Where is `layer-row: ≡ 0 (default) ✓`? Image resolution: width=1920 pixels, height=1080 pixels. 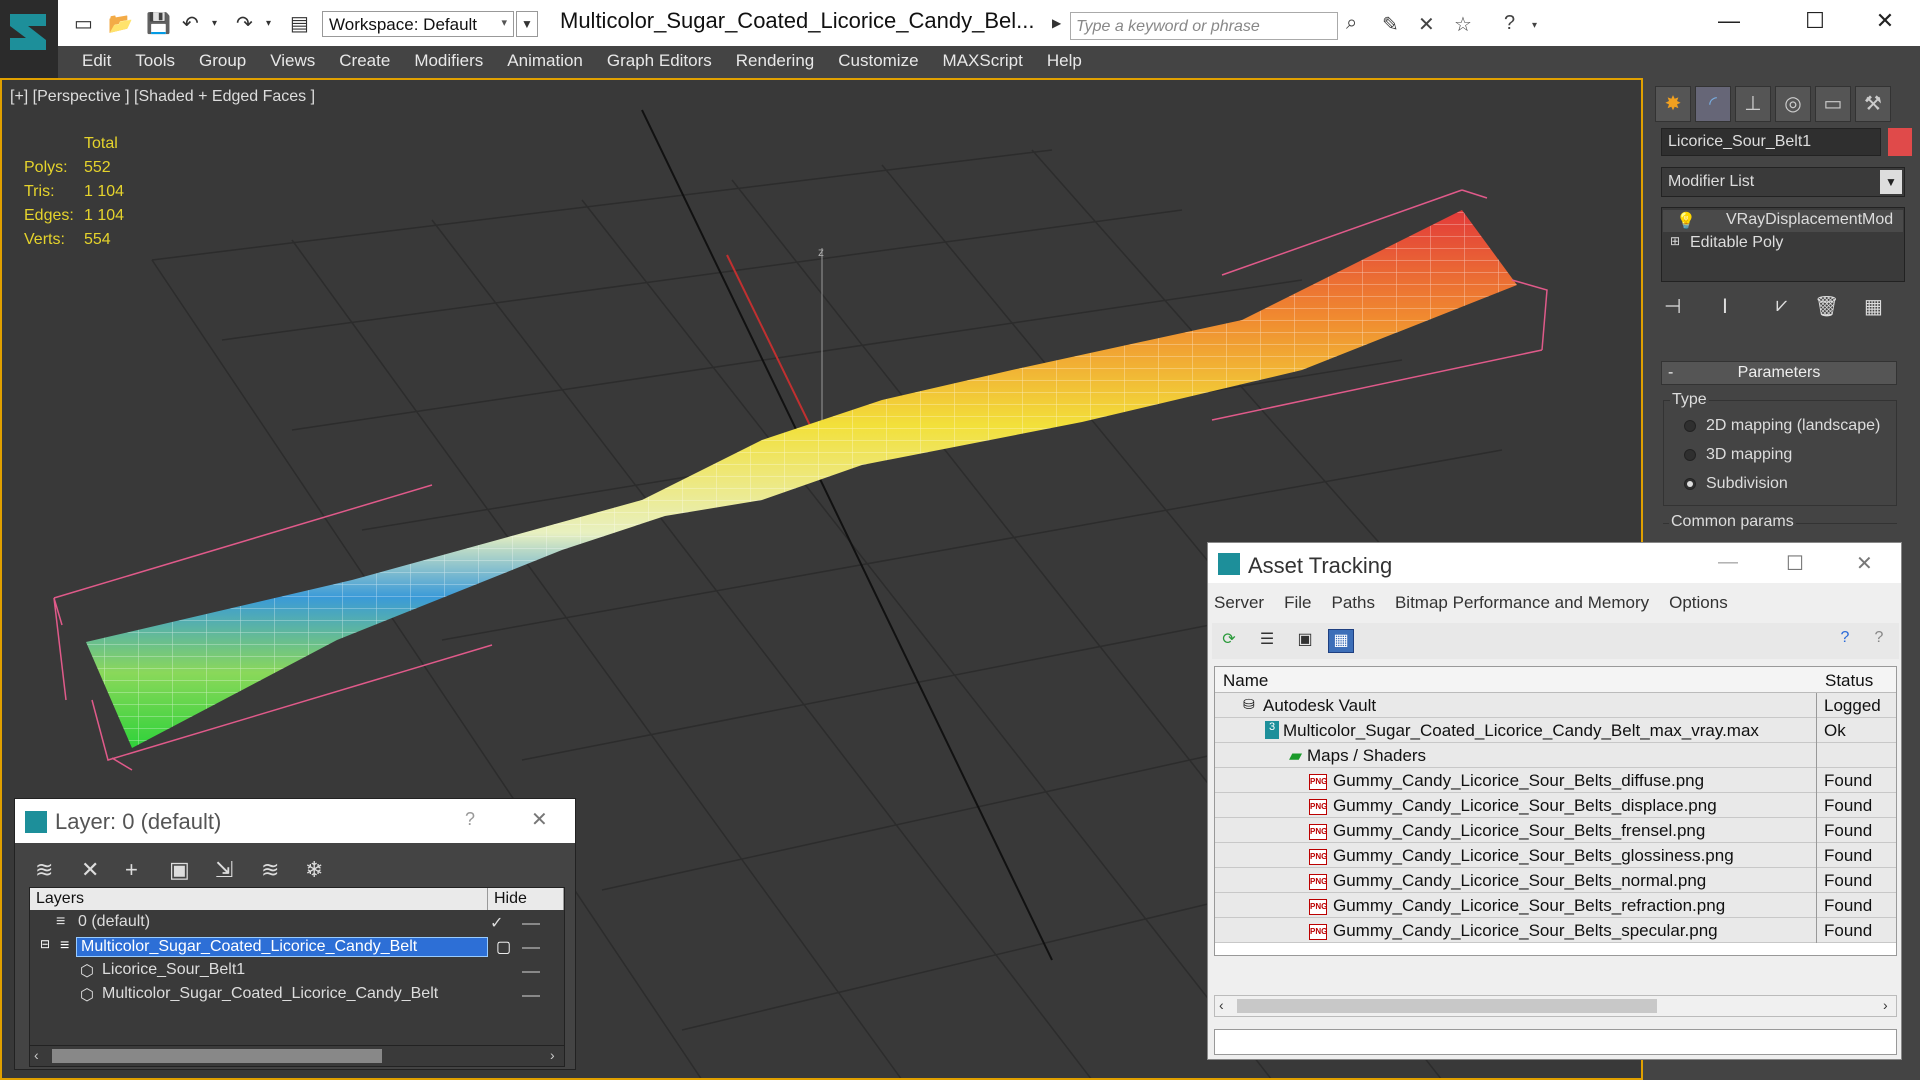 layer-row: ≡ 0 (default) ✓ is located at coordinates (297, 924).